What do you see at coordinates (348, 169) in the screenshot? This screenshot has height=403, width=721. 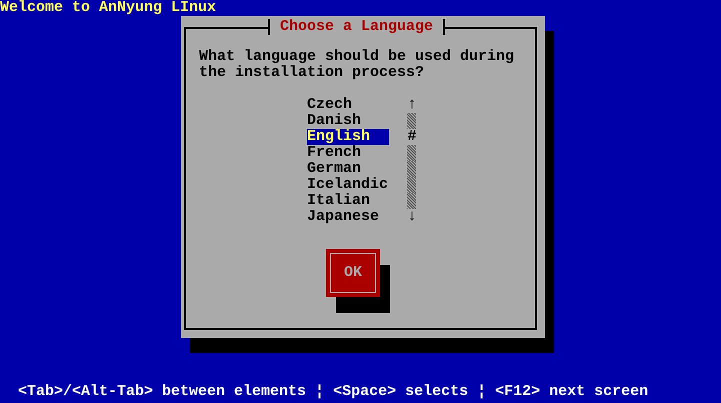 I see `language-item: German` at bounding box center [348, 169].